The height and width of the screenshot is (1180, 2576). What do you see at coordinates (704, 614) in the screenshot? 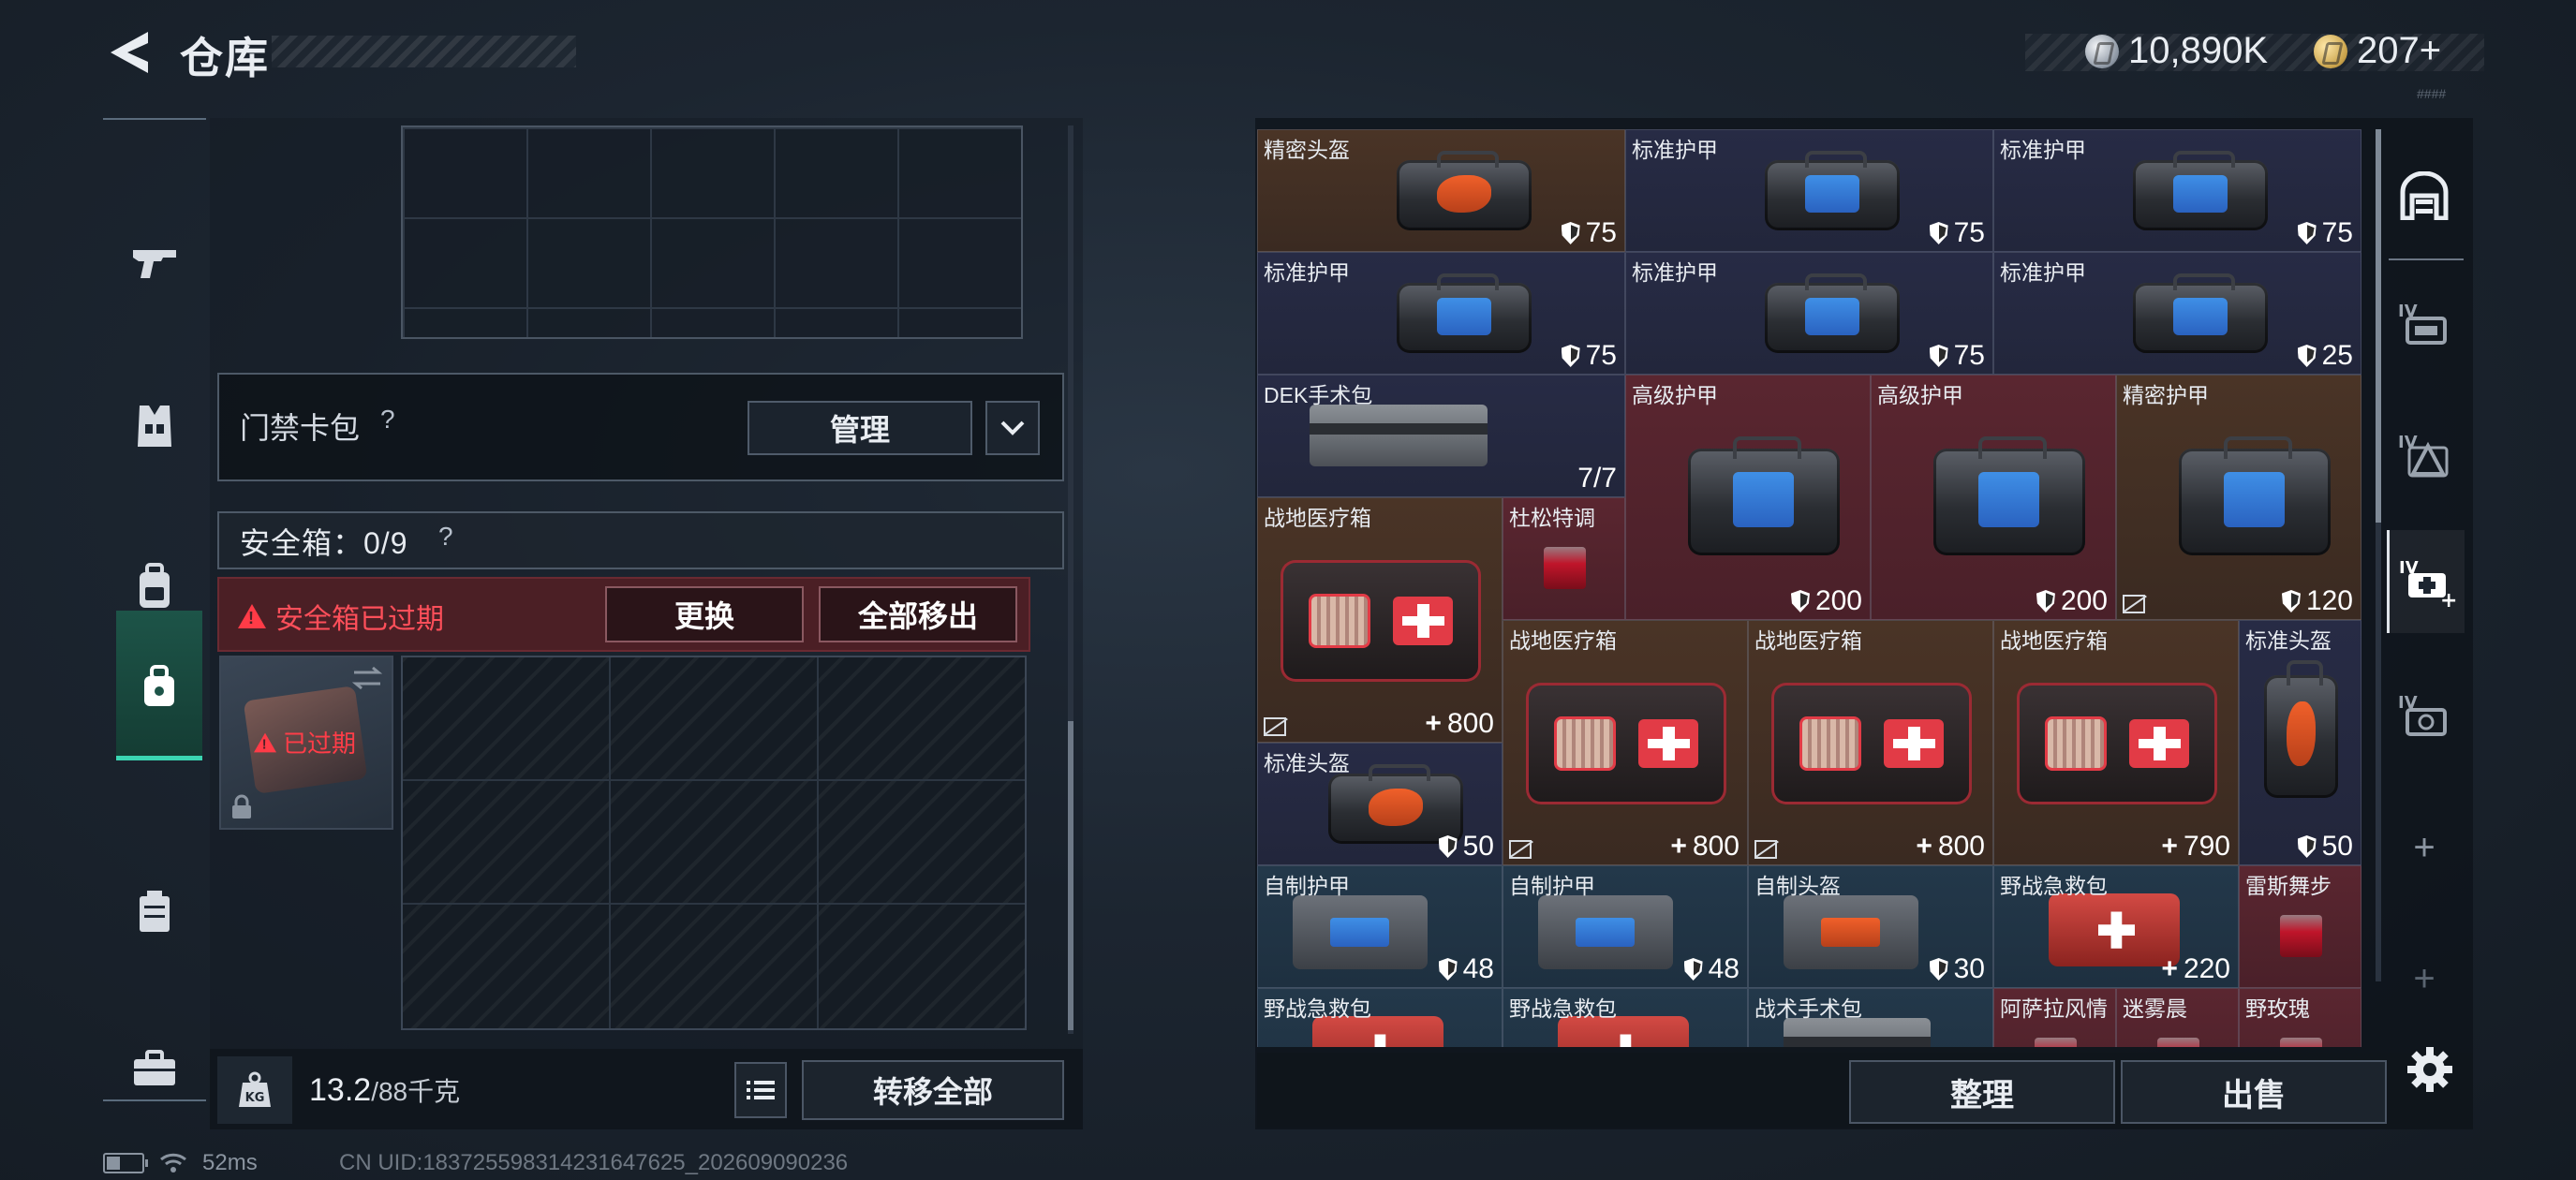
I see `replace-button: 更换` at bounding box center [704, 614].